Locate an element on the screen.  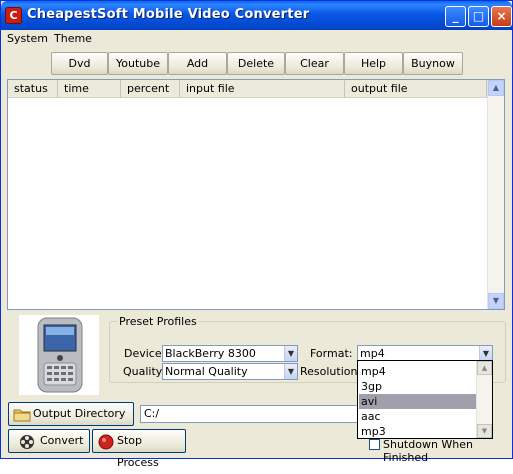
stop-process-button: Stop Process is located at coordinates (139, 449).